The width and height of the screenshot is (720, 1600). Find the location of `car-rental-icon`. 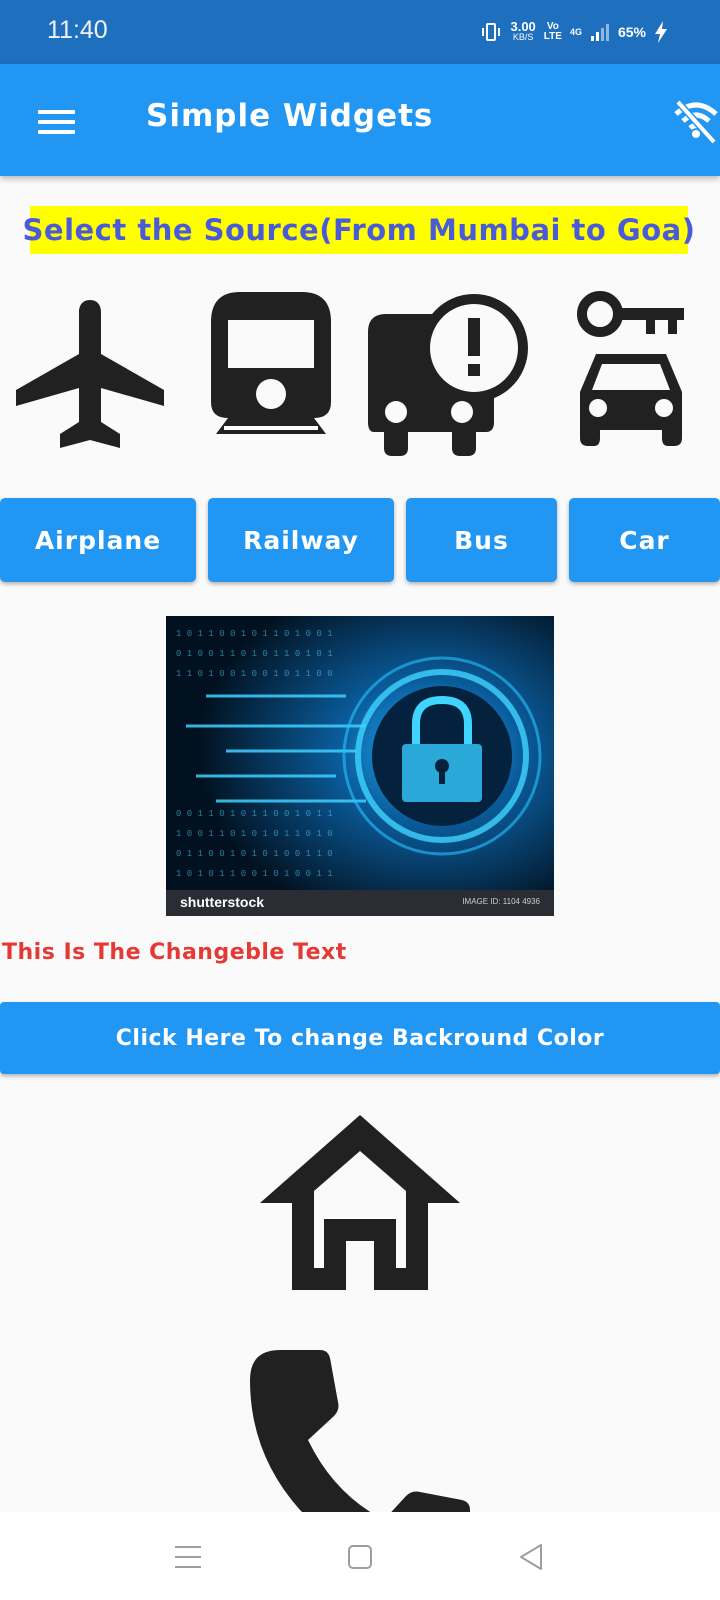

car-rental-icon is located at coordinates (630, 368).